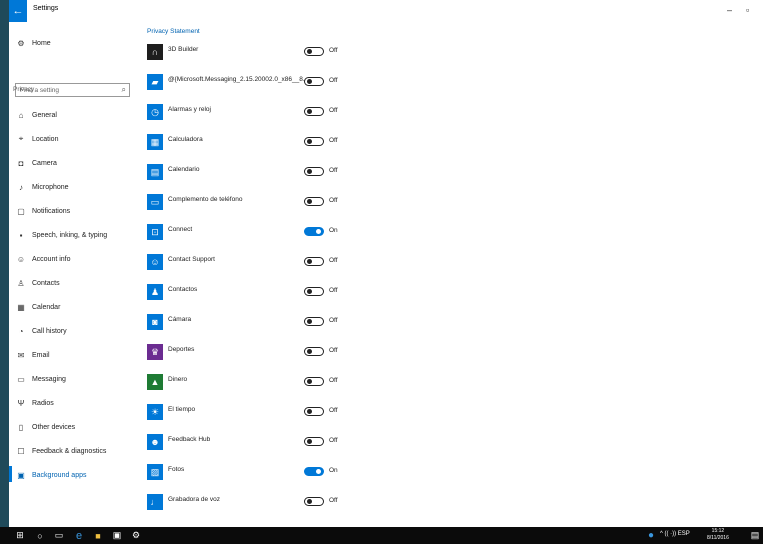 The image size is (763, 544). What do you see at coordinates (50, 475) in the screenshot?
I see `sidebar-item-background-apps: ▣ Background apps` at bounding box center [50, 475].